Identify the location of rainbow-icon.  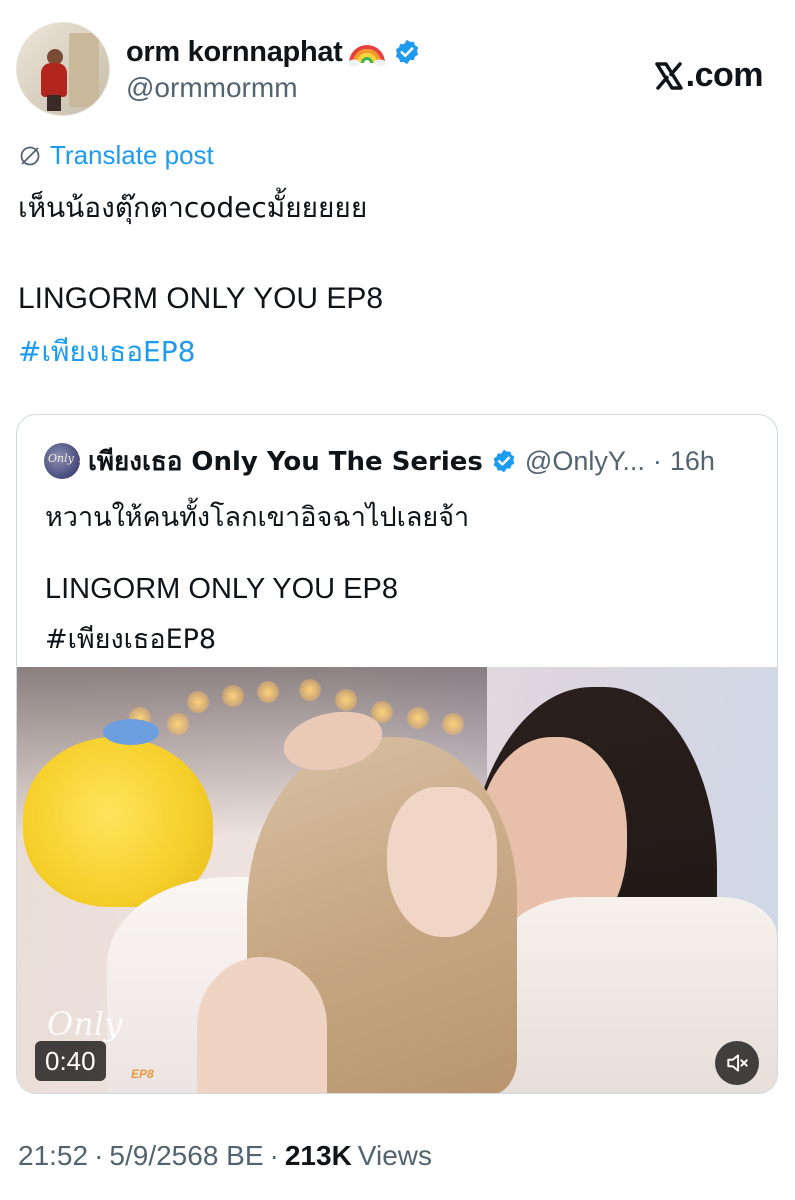
(367, 52).